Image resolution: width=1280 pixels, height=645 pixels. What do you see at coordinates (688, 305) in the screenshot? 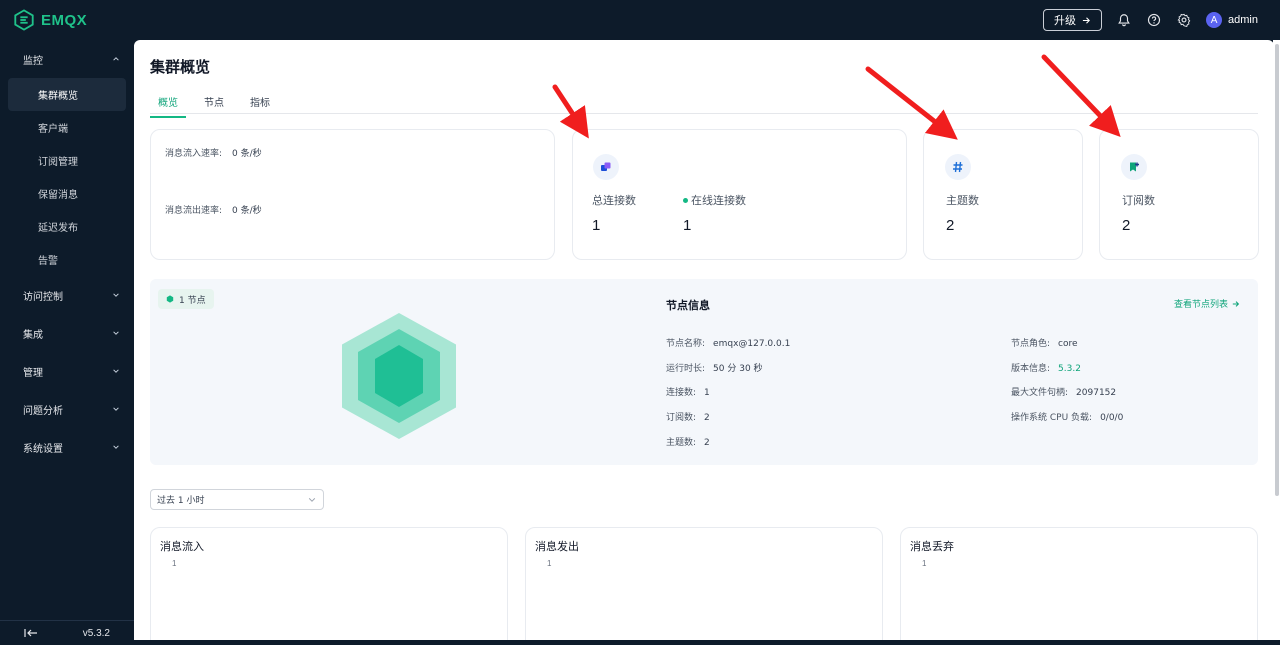
I see `node-info-title: 节点信息` at bounding box center [688, 305].